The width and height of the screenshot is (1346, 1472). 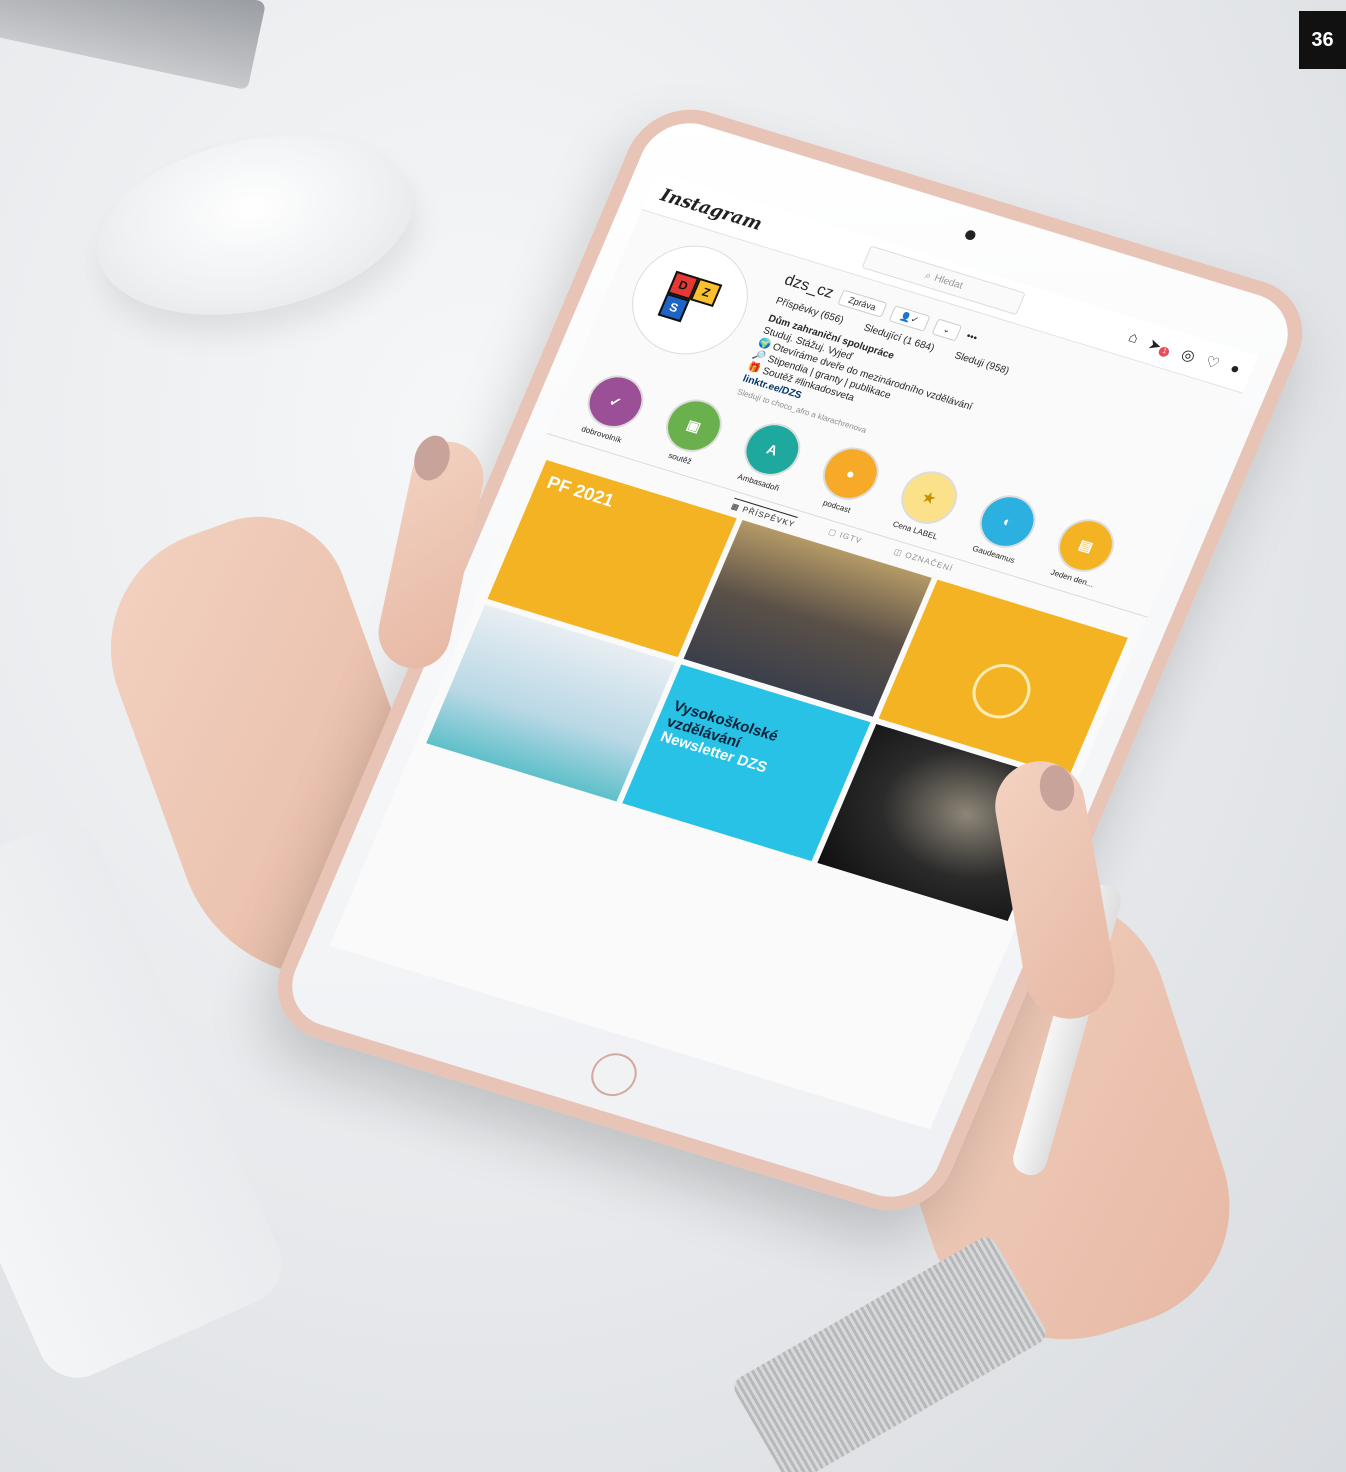 I want to click on trophy-icon, so click(x=1001, y=691).